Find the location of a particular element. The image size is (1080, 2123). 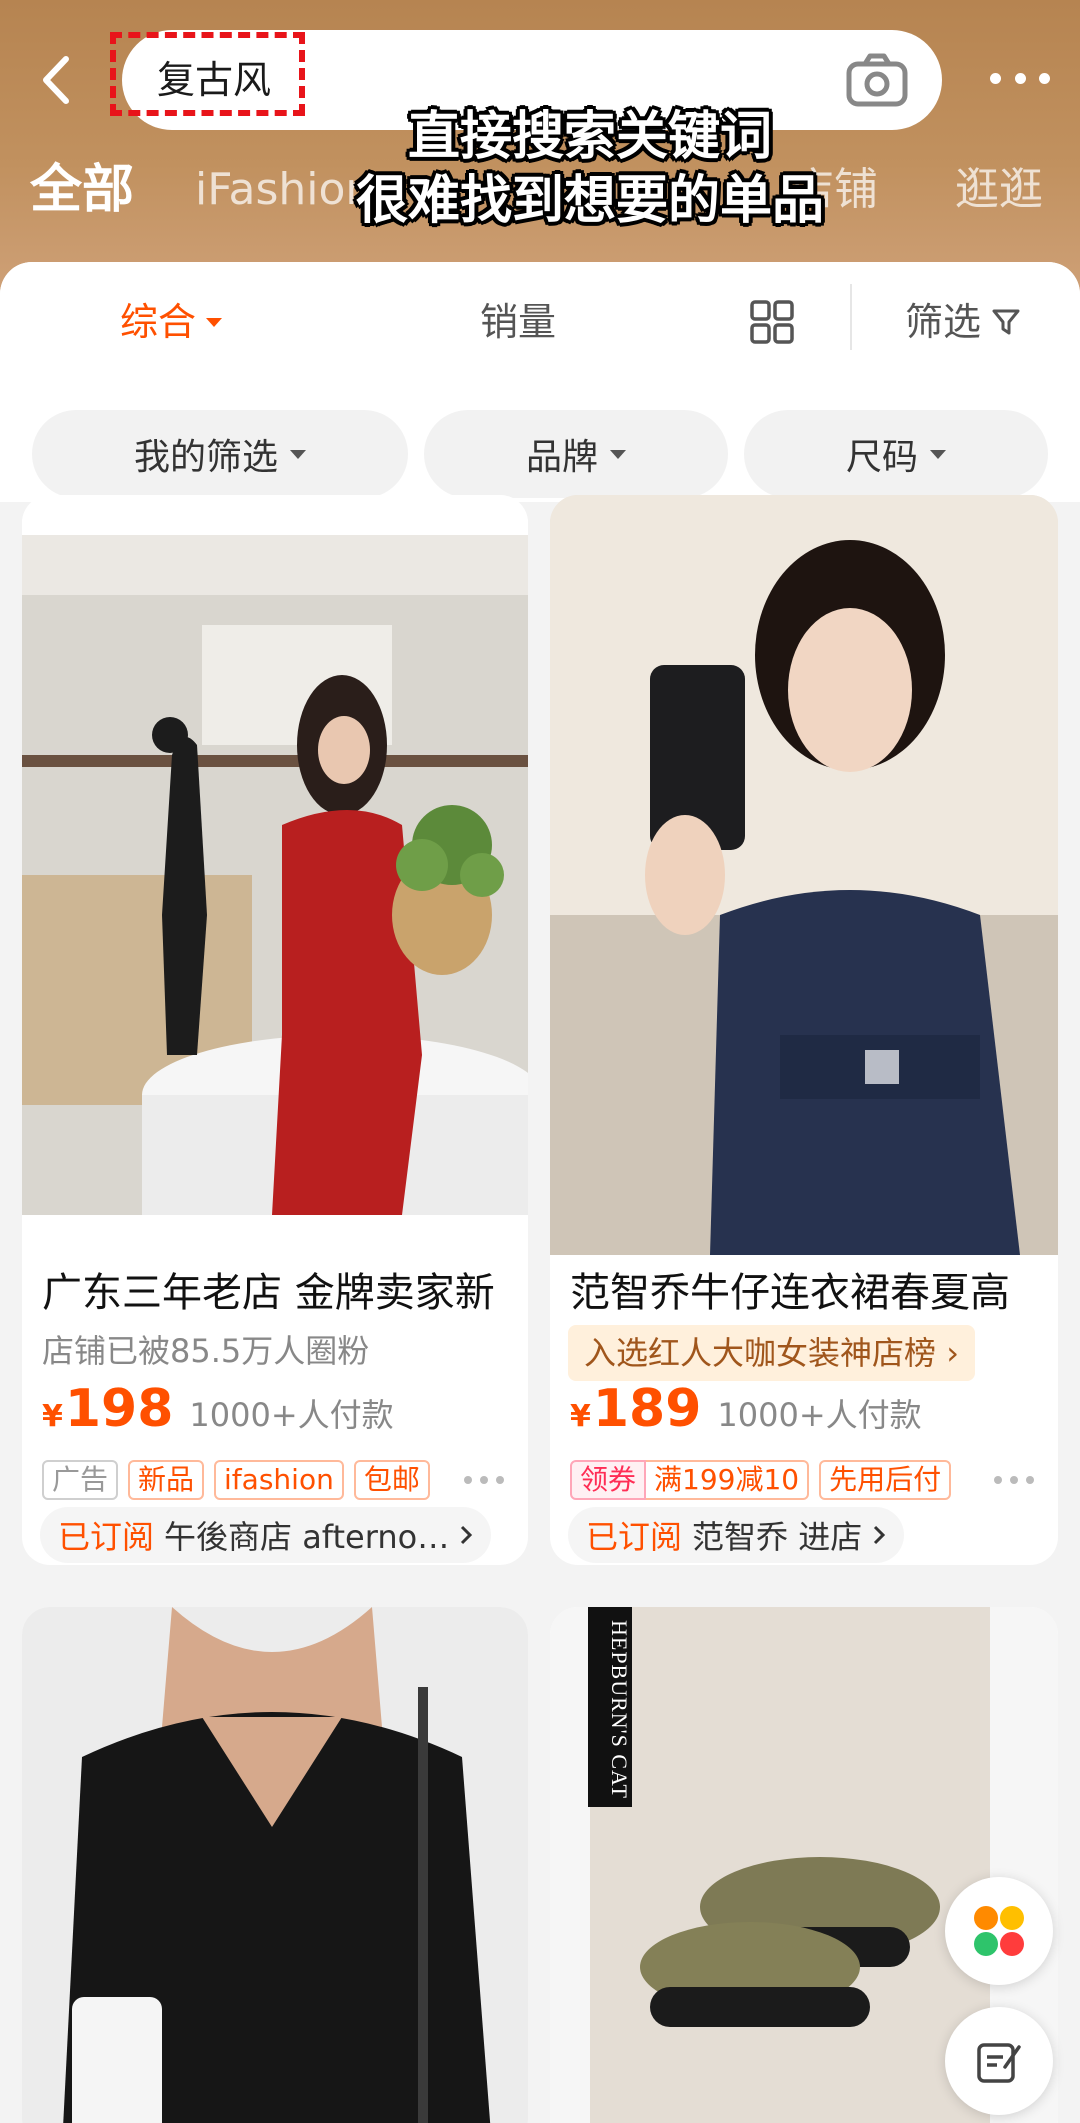

product-tags: 广告 新品 ifashion 包邮 is located at coordinates (236, 1480).